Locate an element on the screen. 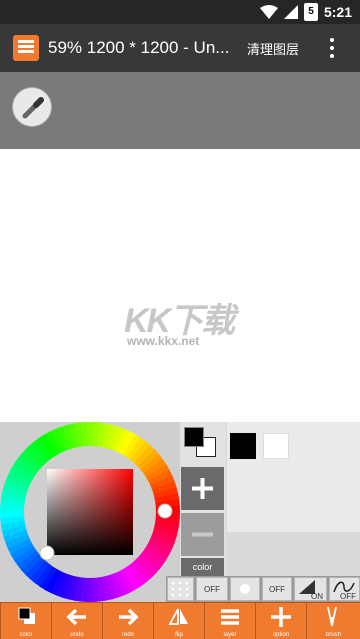 This screenshot has height=639, width=360. arrow-right-icon is located at coordinates (129, 617).